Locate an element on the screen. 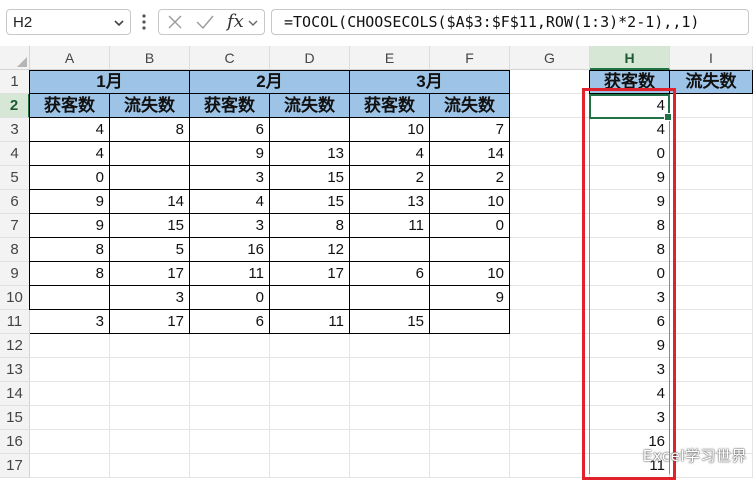 This screenshot has height=480, width=753. row-header-12: 12 is located at coordinates (15, 346).